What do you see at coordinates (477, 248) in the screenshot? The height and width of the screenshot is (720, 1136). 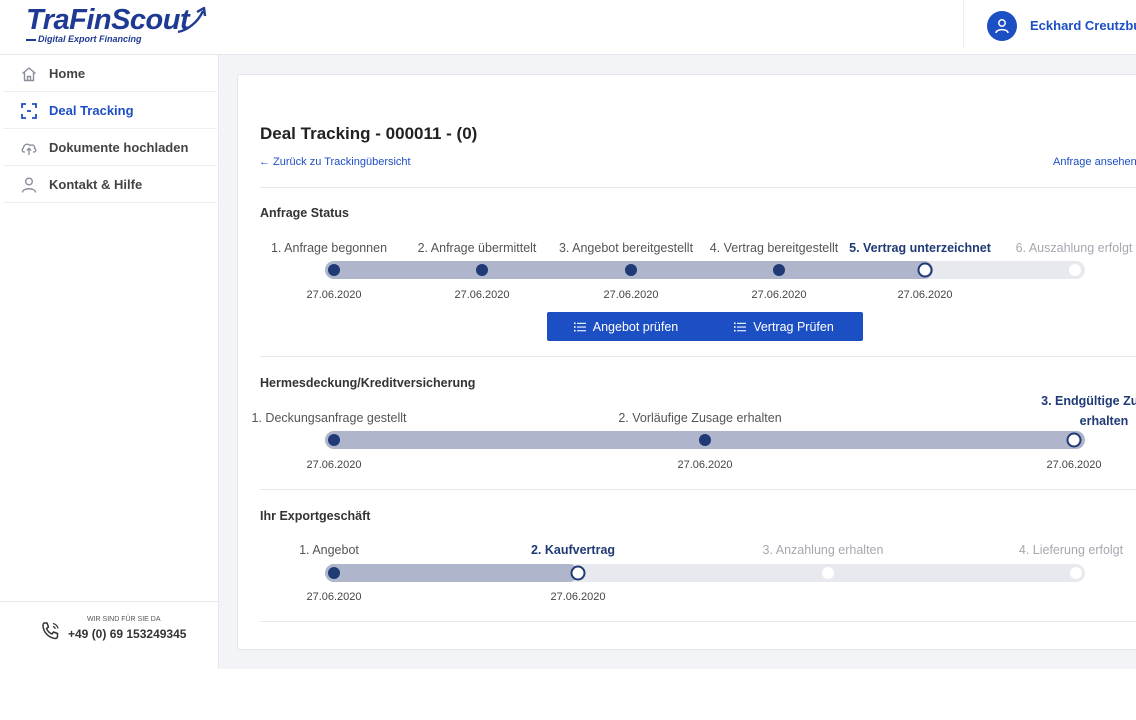 I see `step-label: 2. Anfrage übermittelt` at bounding box center [477, 248].